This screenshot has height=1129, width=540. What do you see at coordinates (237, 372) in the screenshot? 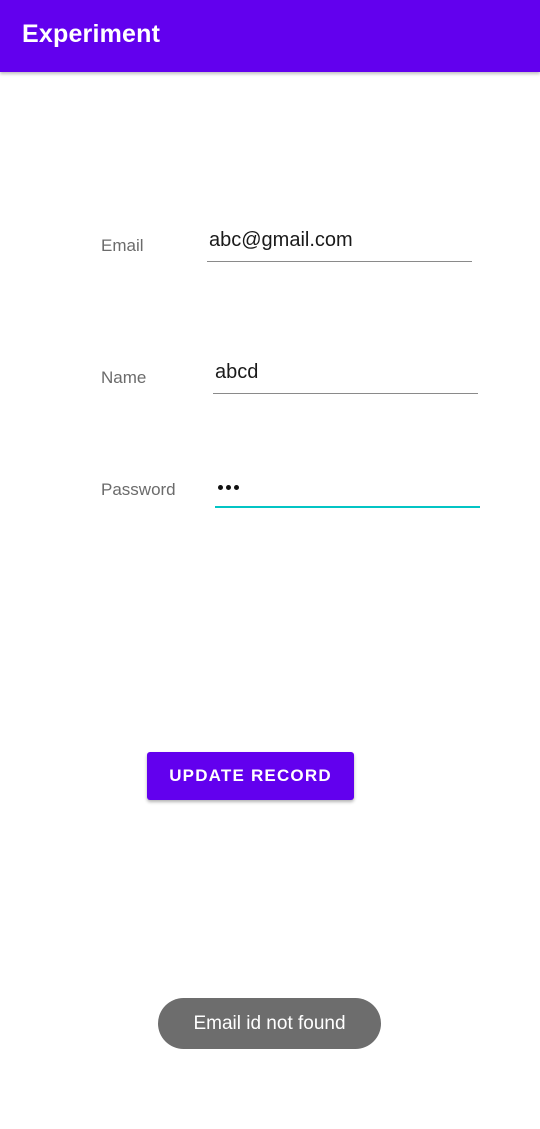
I see `name-value: abcd` at bounding box center [237, 372].